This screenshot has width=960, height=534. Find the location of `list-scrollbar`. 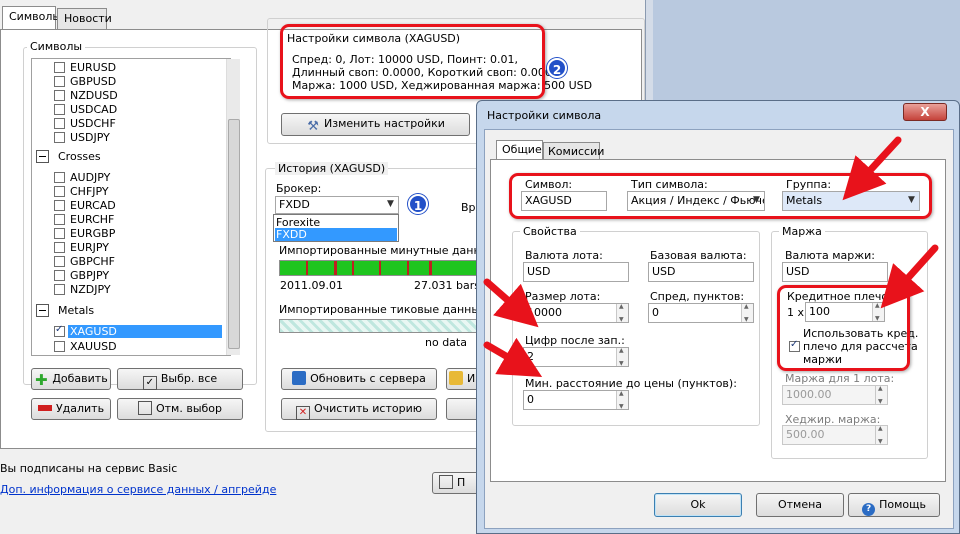

list-scrollbar is located at coordinates (233, 207).